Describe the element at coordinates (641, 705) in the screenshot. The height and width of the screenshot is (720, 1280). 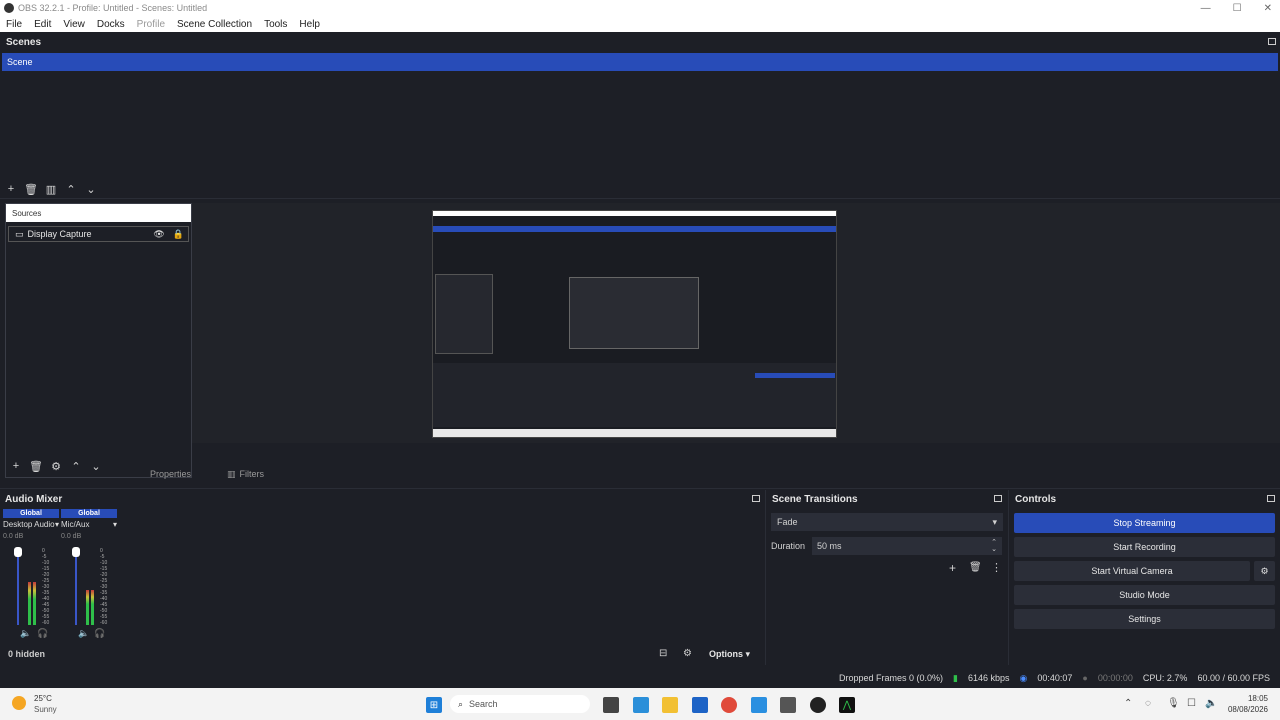
I see `widgets-icon` at that location.